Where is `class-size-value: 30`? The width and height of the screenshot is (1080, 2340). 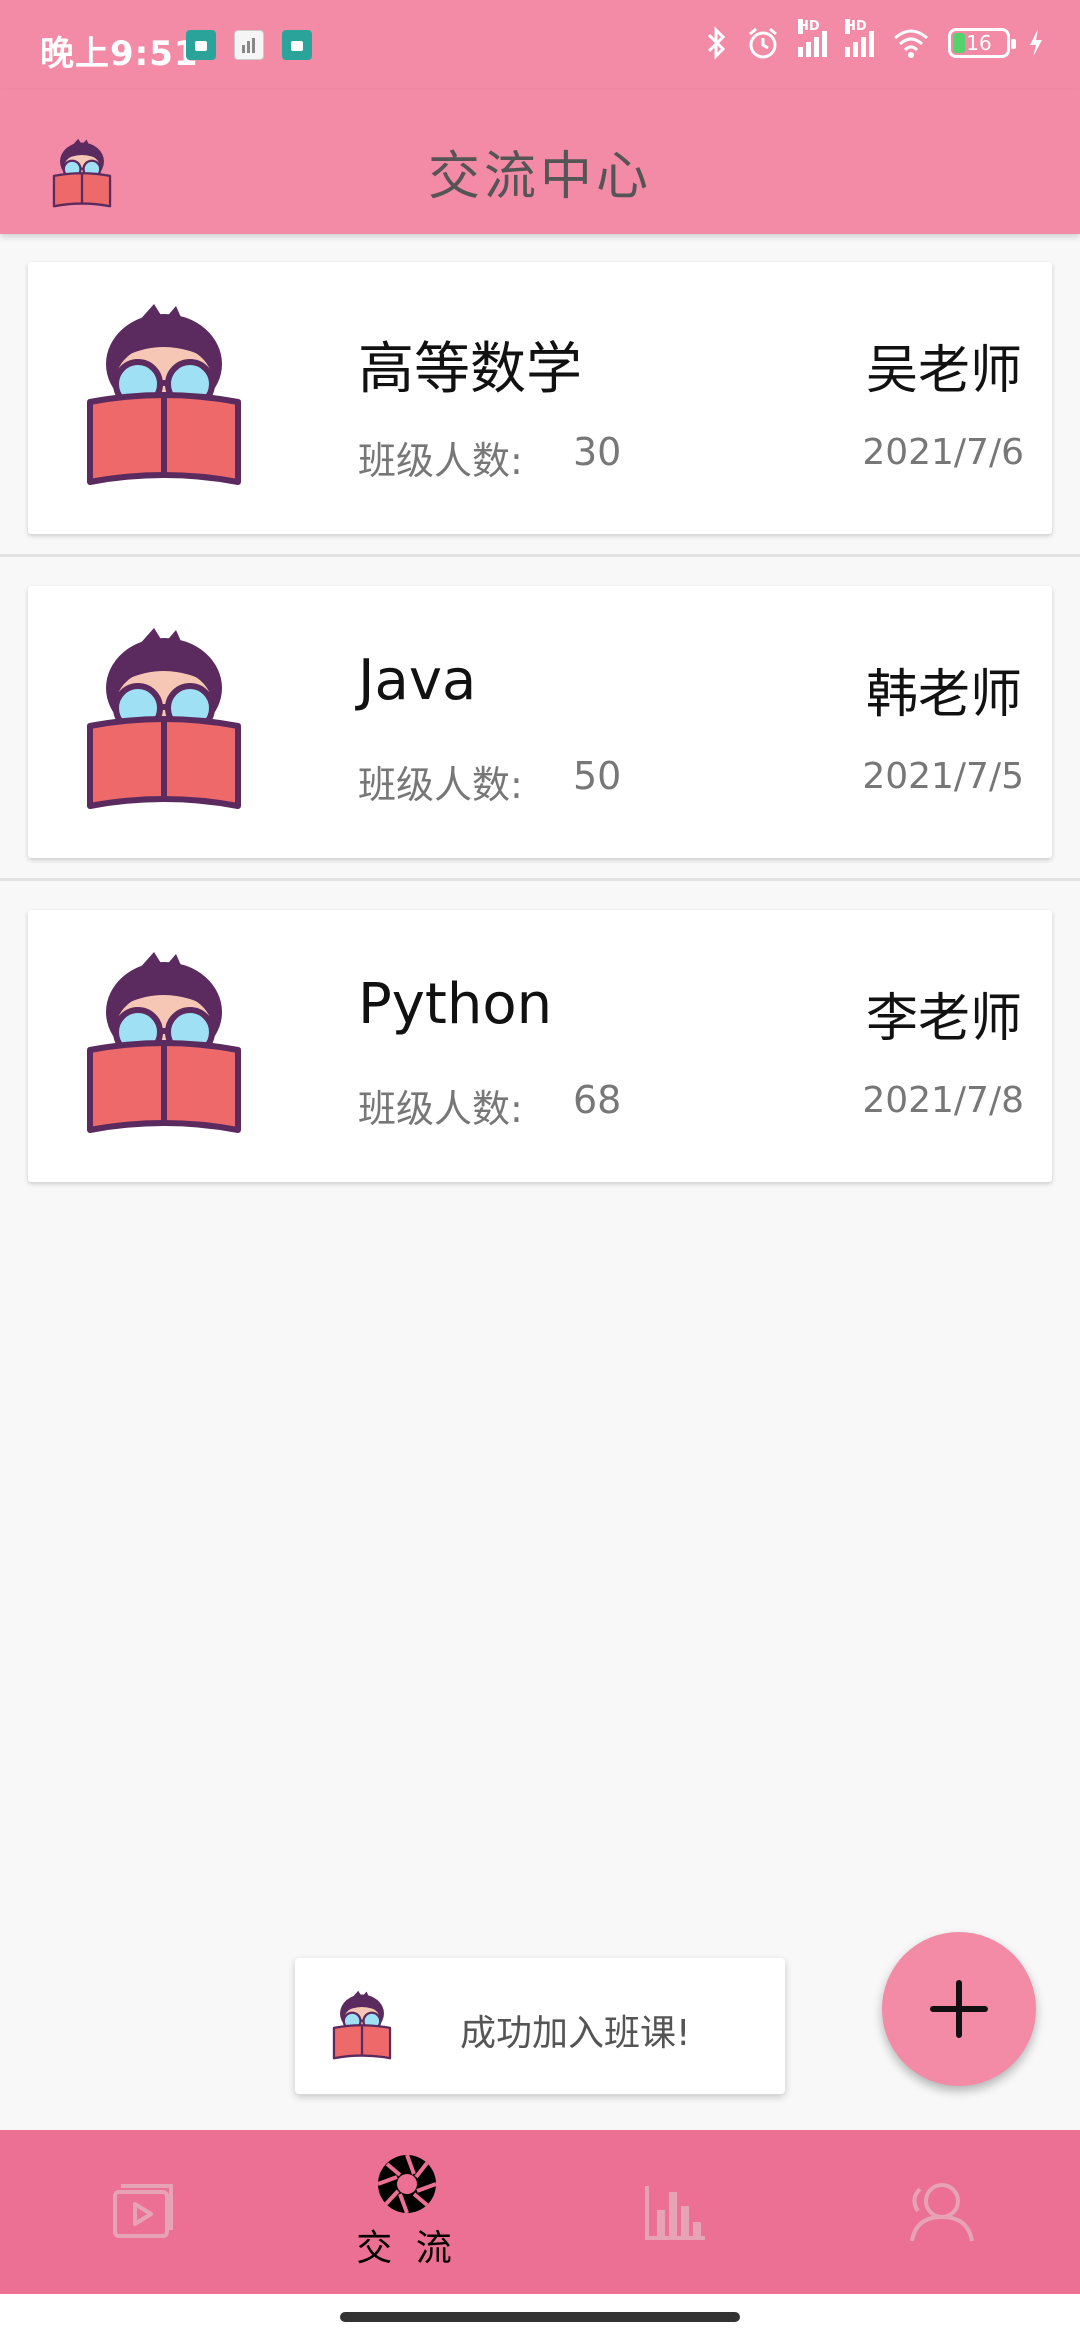
class-size-value: 30 is located at coordinates (597, 452).